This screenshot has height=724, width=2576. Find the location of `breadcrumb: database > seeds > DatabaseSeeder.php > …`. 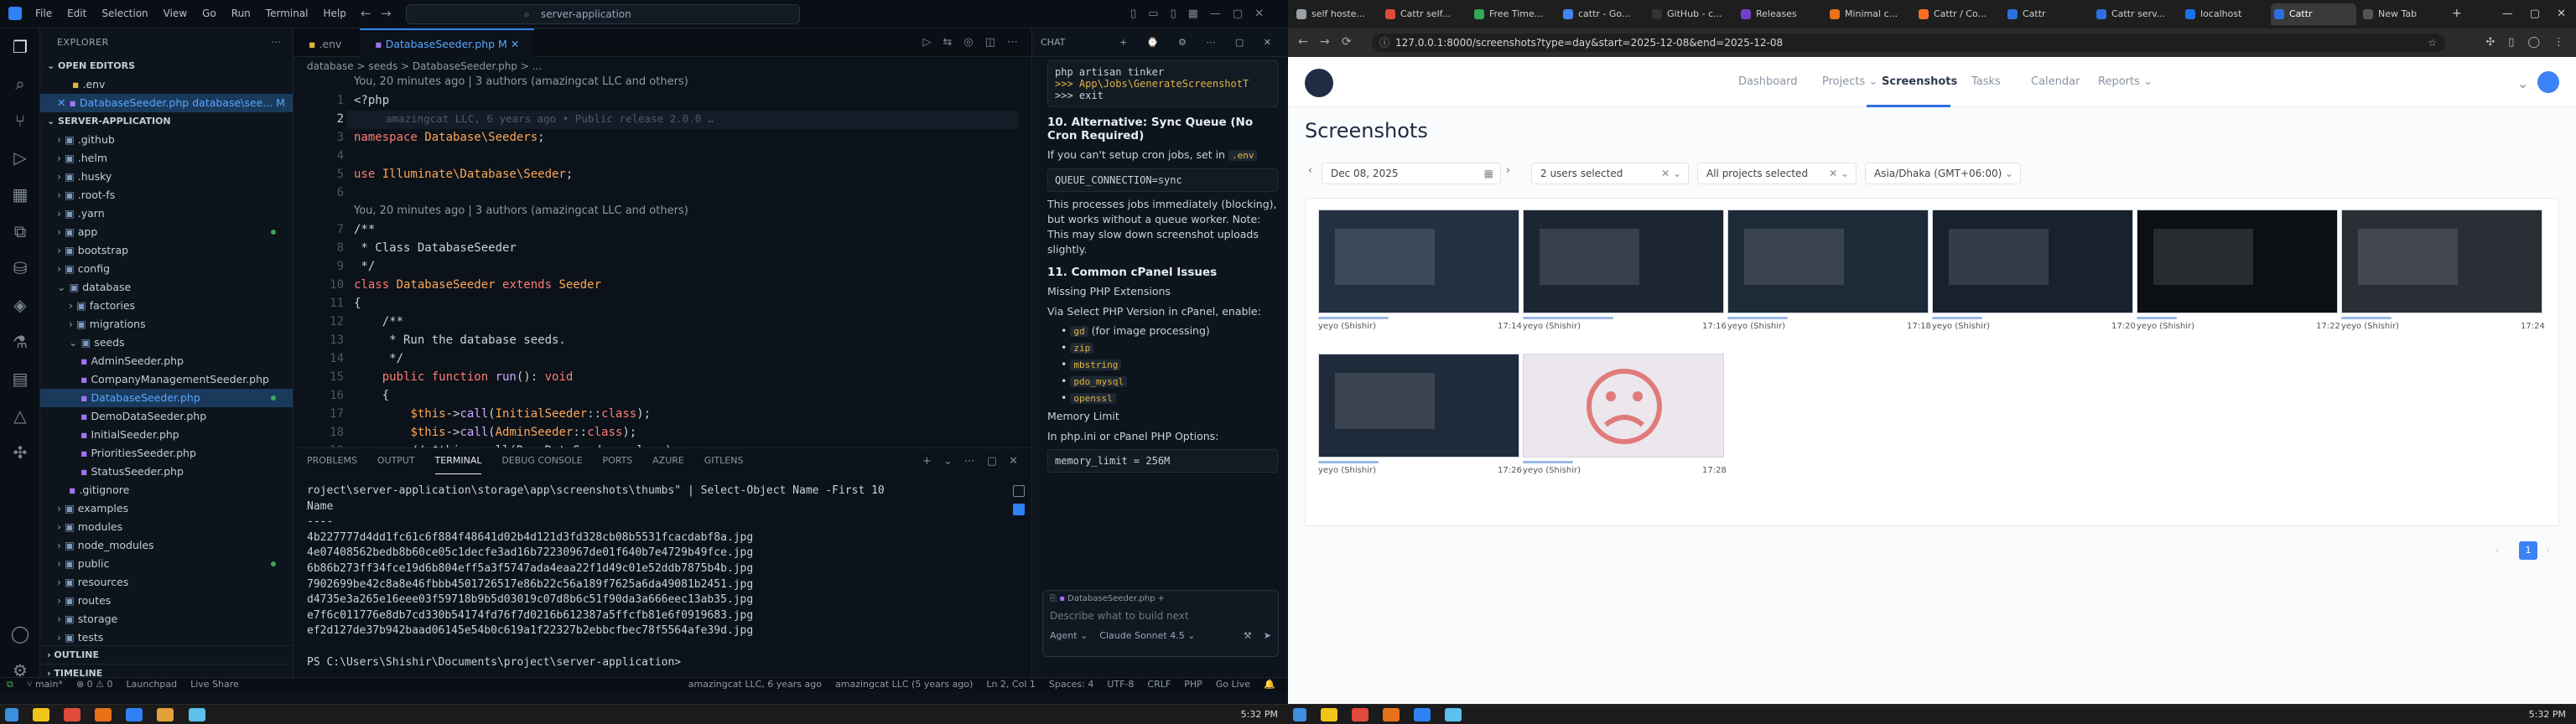

breadcrumb: database > seeds > DatabaseSeeder.php > … is located at coordinates (662, 66).